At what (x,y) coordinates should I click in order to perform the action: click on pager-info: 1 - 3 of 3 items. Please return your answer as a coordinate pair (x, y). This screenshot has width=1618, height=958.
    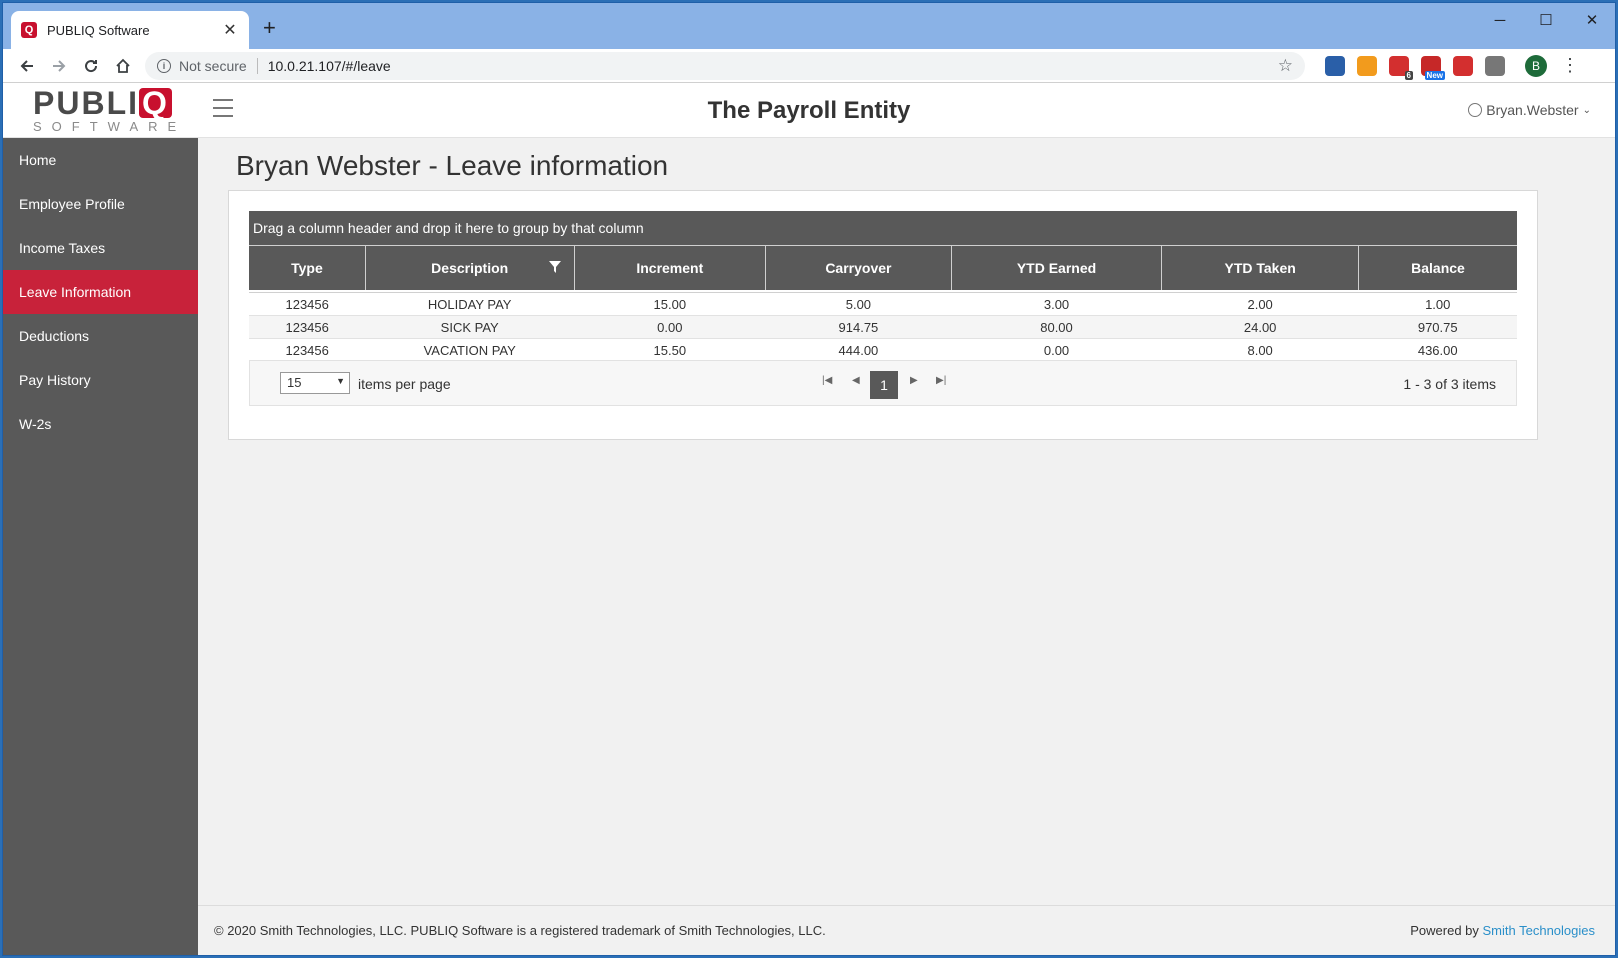
    Looking at the image, I should click on (1449, 384).